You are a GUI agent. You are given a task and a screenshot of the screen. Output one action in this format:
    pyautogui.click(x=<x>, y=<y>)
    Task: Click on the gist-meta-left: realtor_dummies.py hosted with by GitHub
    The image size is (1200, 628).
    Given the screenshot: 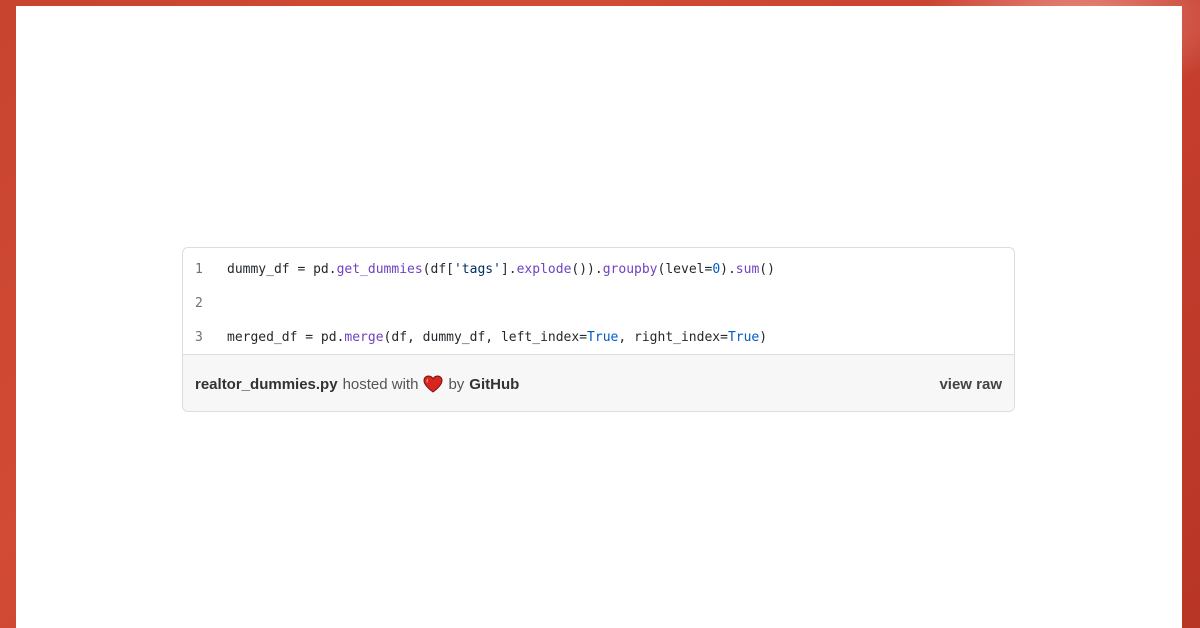 What is the action you would take?
    pyautogui.click(x=357, y=384)
    